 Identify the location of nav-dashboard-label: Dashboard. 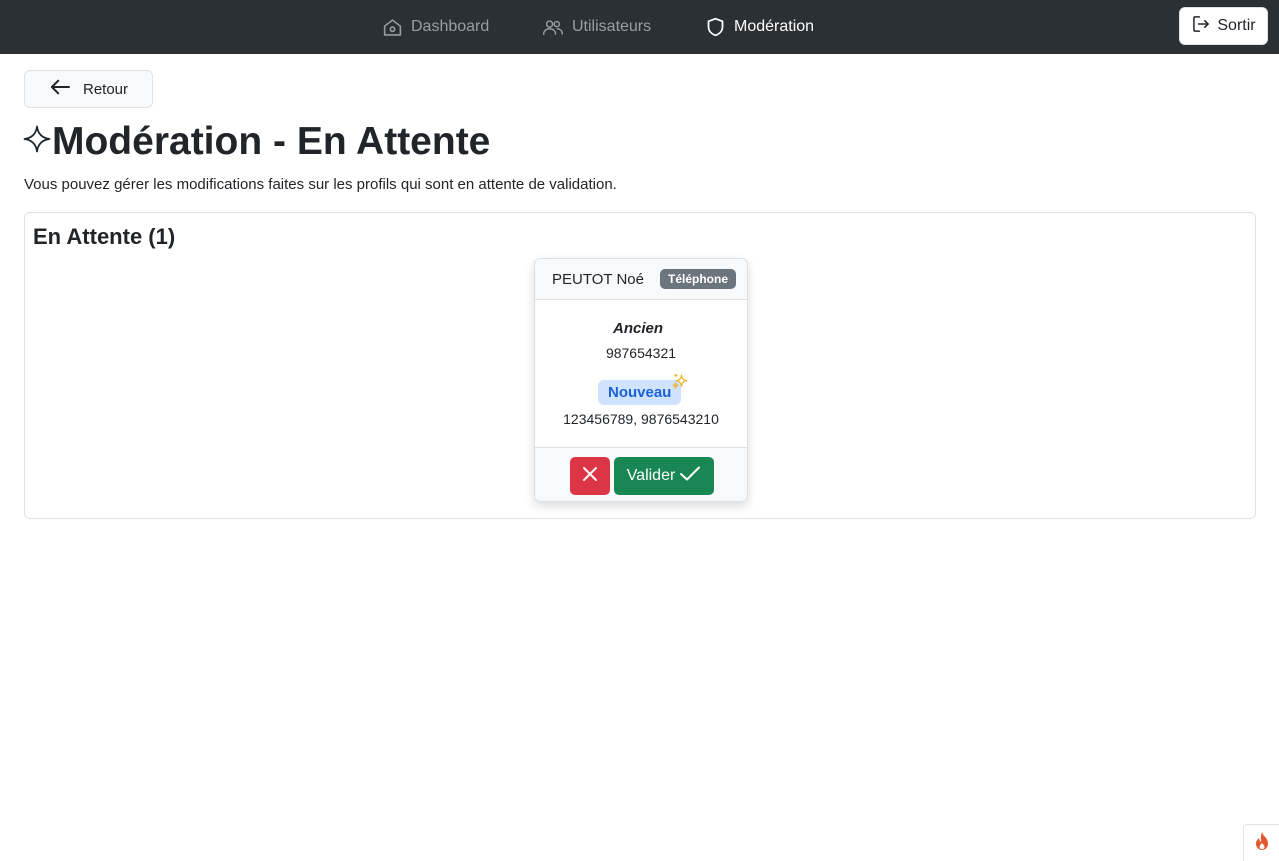
(450, 26).